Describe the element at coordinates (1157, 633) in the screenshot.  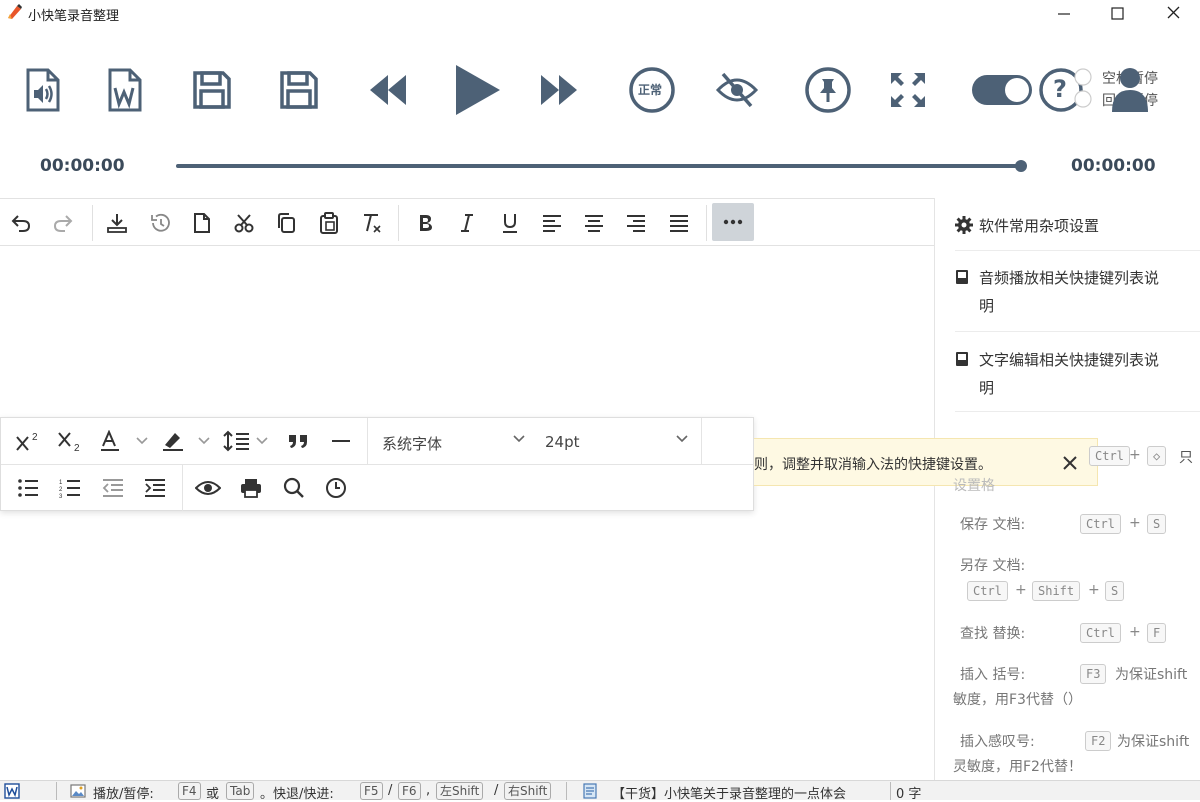
I see `key-f: F` at that location.